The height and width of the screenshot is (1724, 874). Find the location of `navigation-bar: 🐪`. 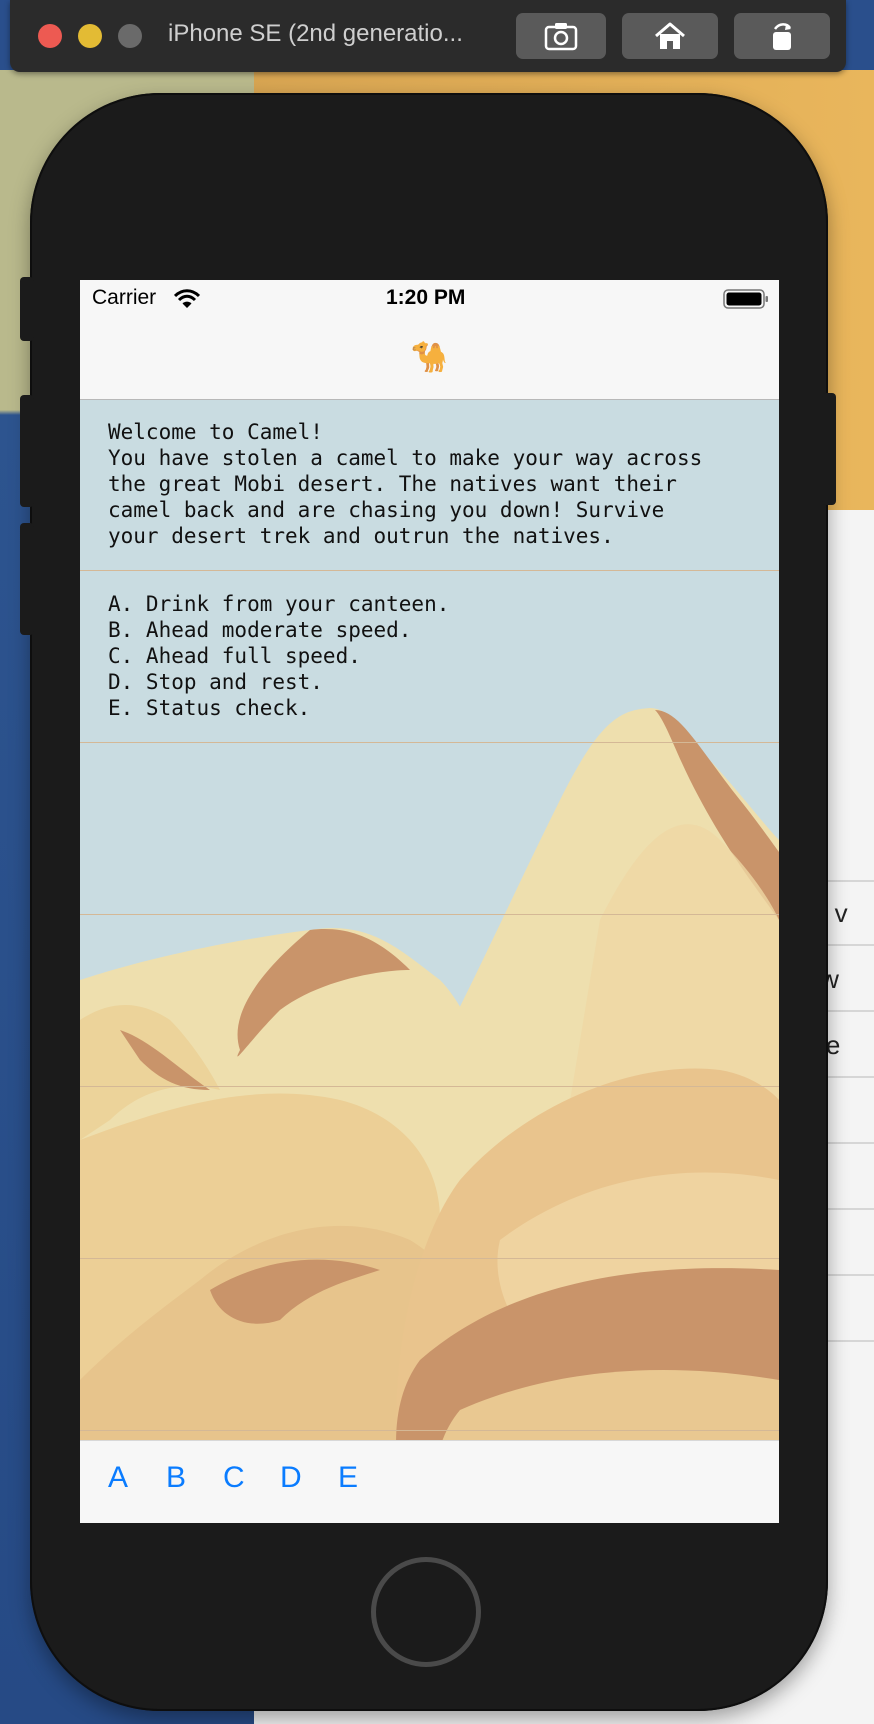

navigation-bar: 🐪 is located at coordinates (429, 360).